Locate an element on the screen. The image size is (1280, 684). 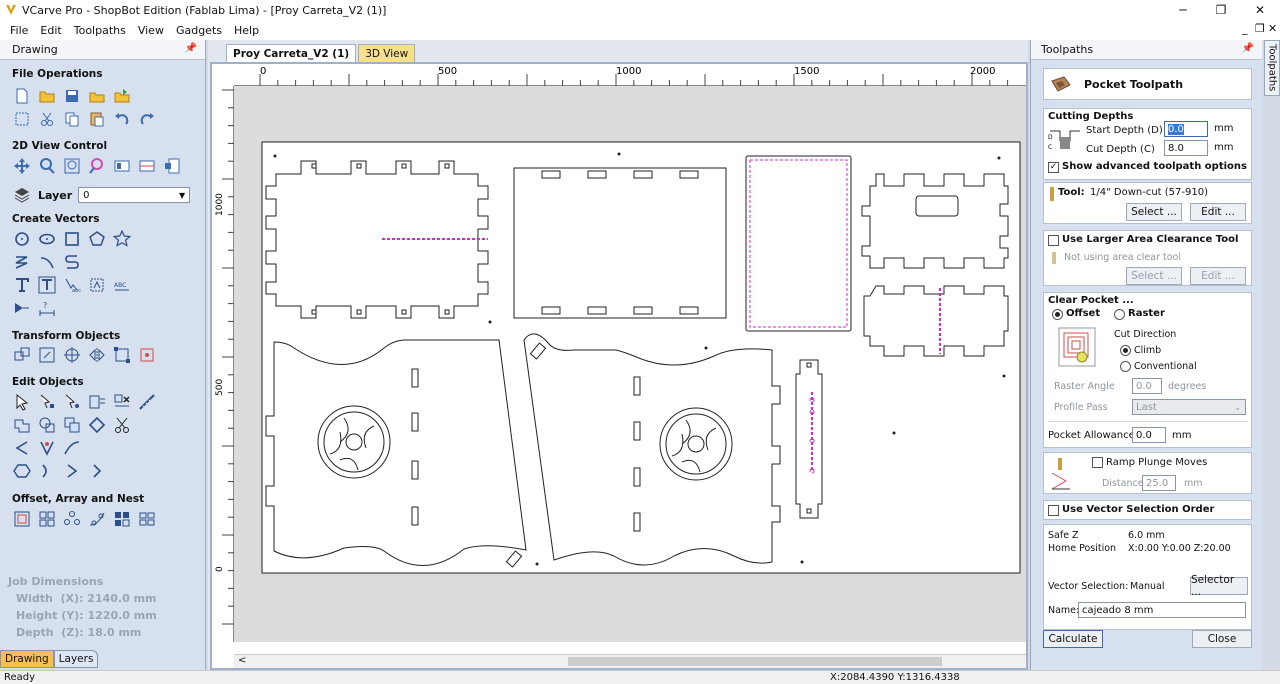
array-icon is located at coordinates (47, 519).